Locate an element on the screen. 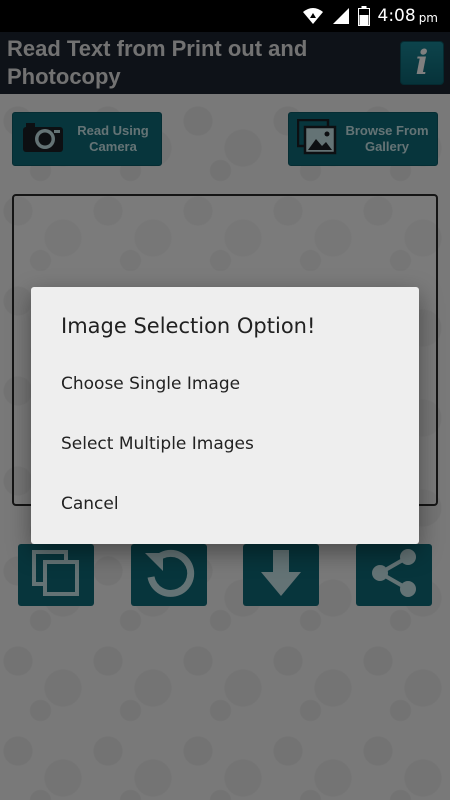  signal-icon is located at coordinates (341, 16).